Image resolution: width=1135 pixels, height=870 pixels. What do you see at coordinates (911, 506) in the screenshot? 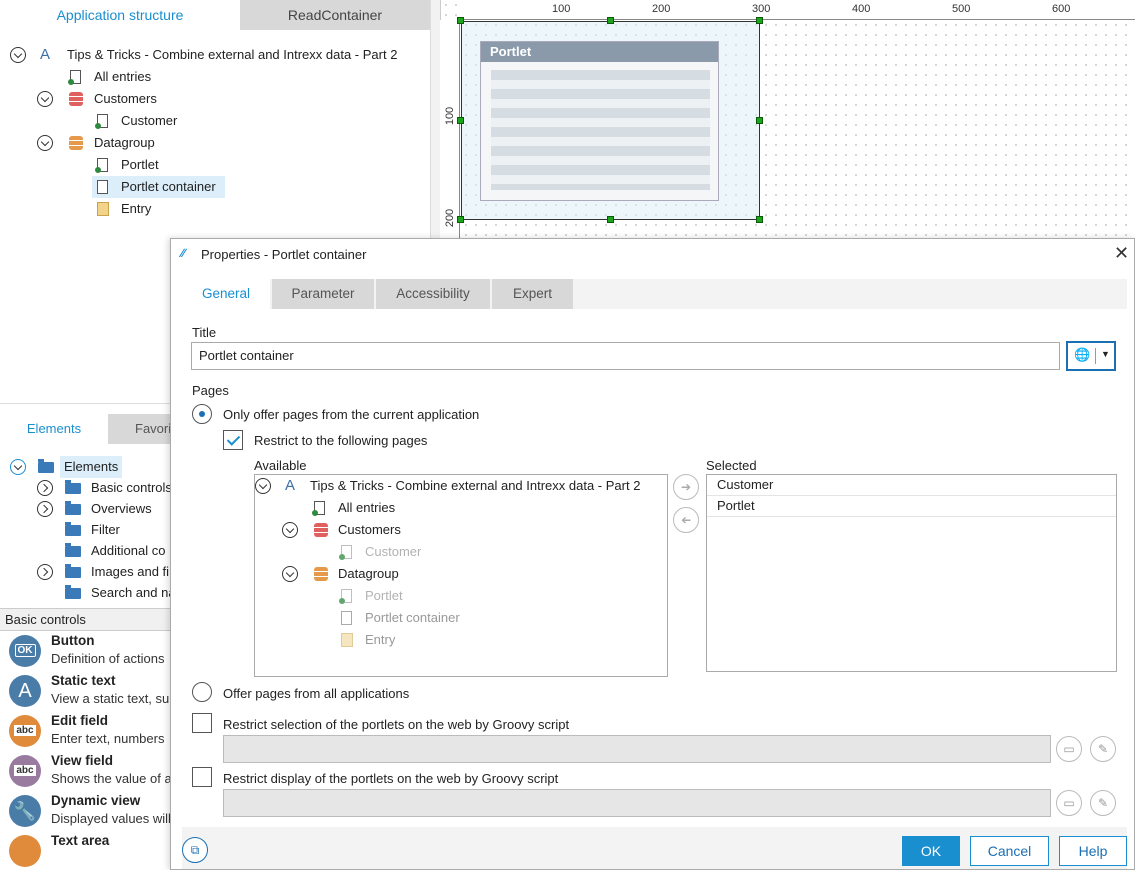
I see `selected-item: Portlet` at bounding box center [911, 506].